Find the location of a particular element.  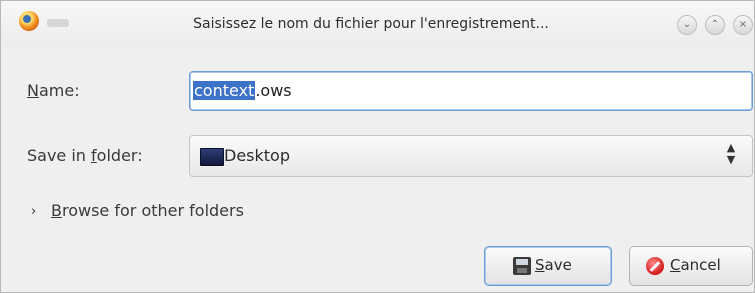

name-label-mnemonic: N is located at coordinates (33, 90).